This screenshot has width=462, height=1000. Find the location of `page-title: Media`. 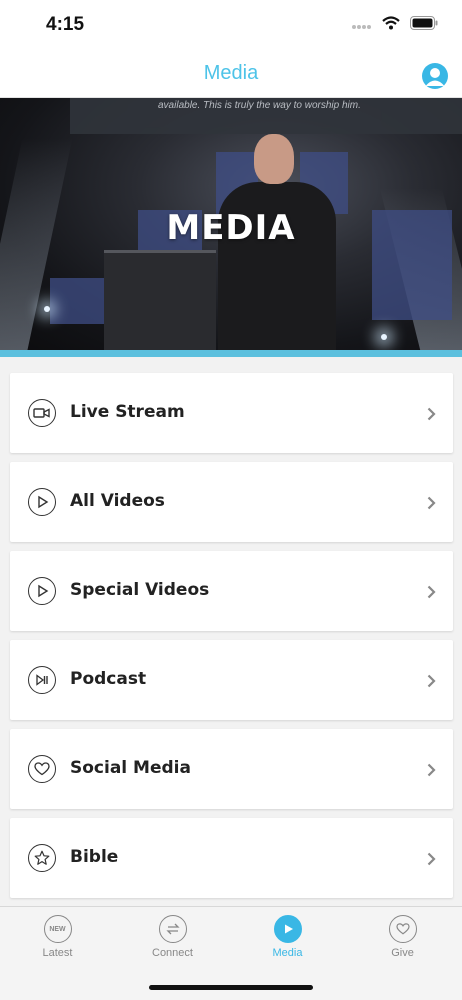

page-title: Media is located at coordinates (231, 73).